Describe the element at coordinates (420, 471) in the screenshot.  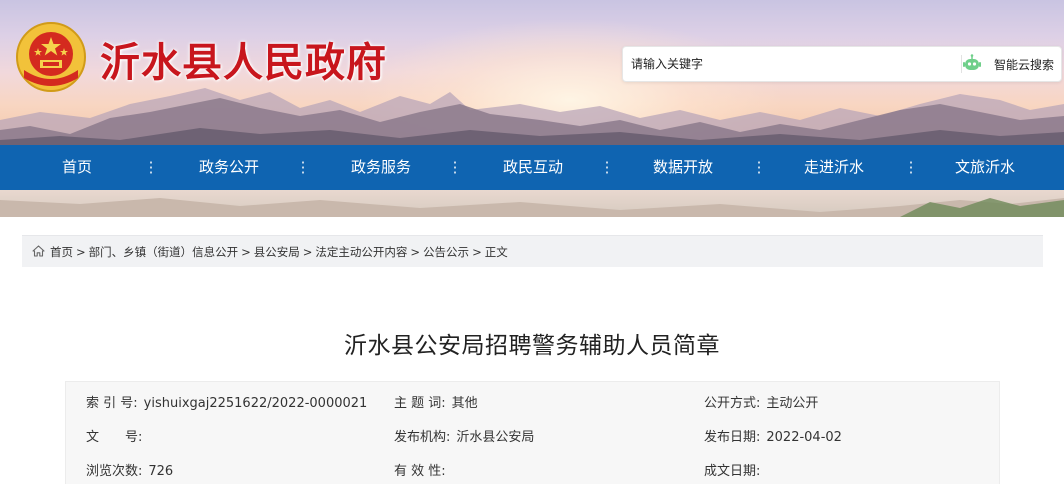
I see `meta-label: 有 效 性:` at that location.